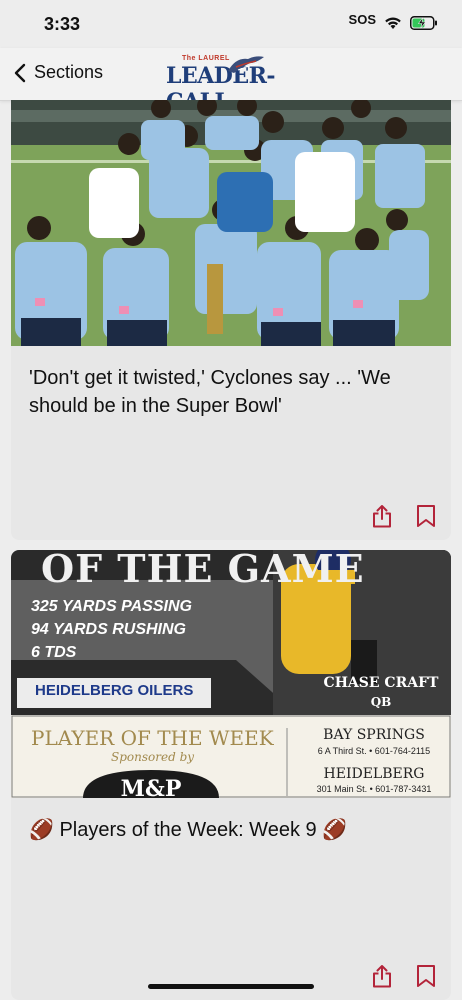 The image size is (462, 1000). I want to click on graphic-location1-address: 6 A Third St. • 601-764-2115, so click(374, 751).